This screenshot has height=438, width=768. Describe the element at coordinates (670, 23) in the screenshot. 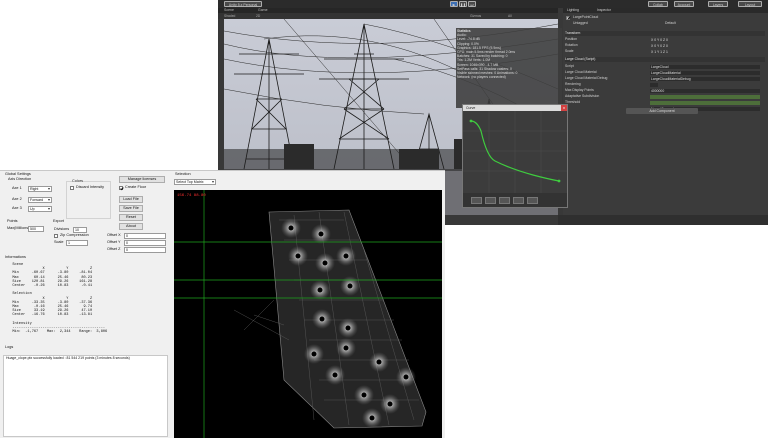

I see `layer-dropdown: Default` at that location.